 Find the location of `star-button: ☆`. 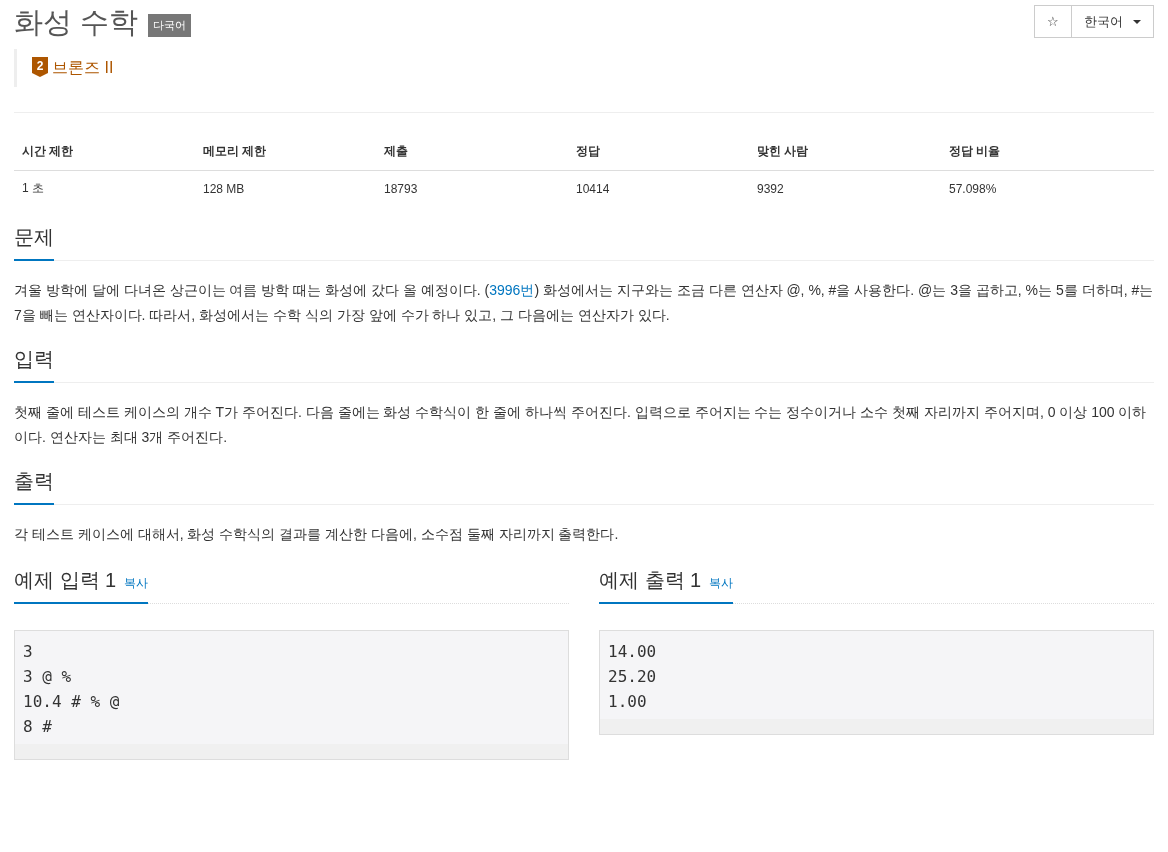

star-button: ☆ is located at coordinates (1053, 21).